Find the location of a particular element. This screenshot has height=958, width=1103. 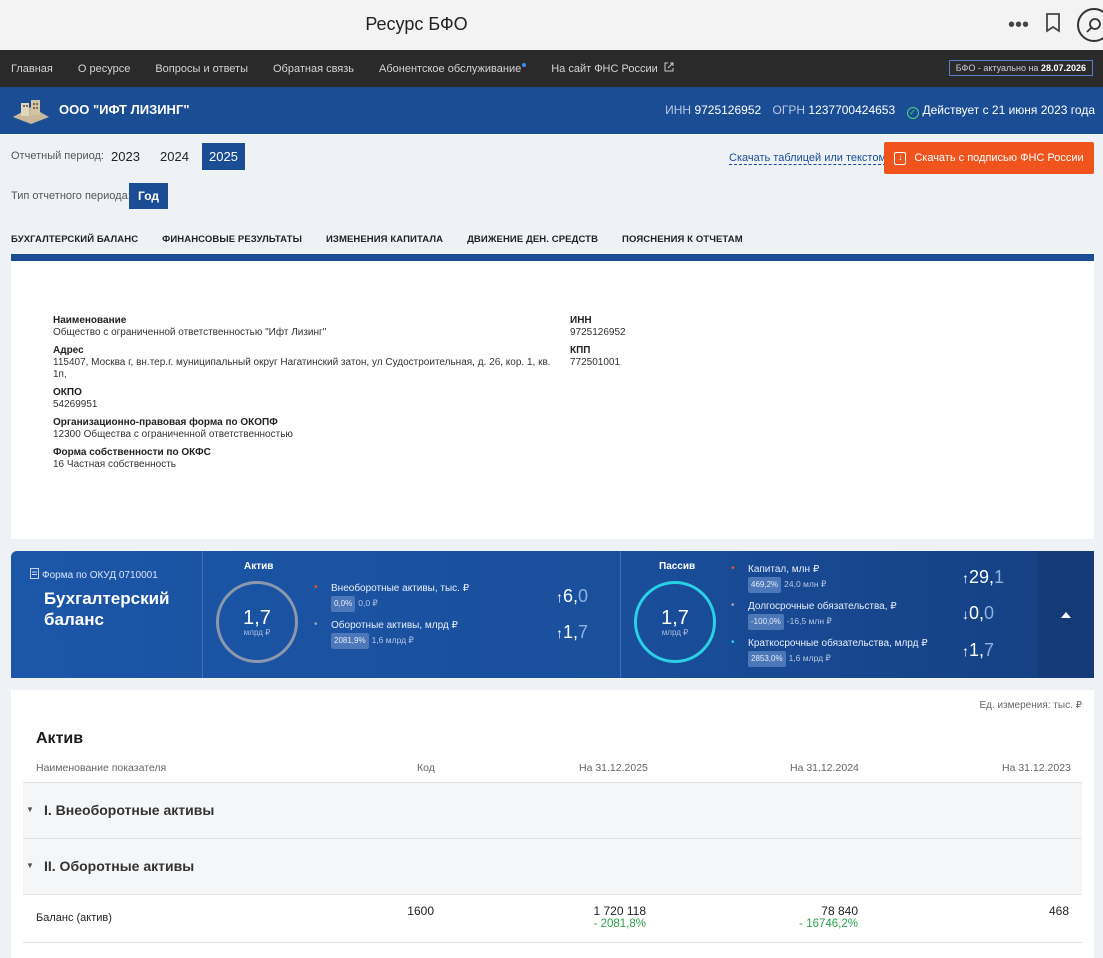

passiv-heading: Пассив is located at coordinates (677, 566).